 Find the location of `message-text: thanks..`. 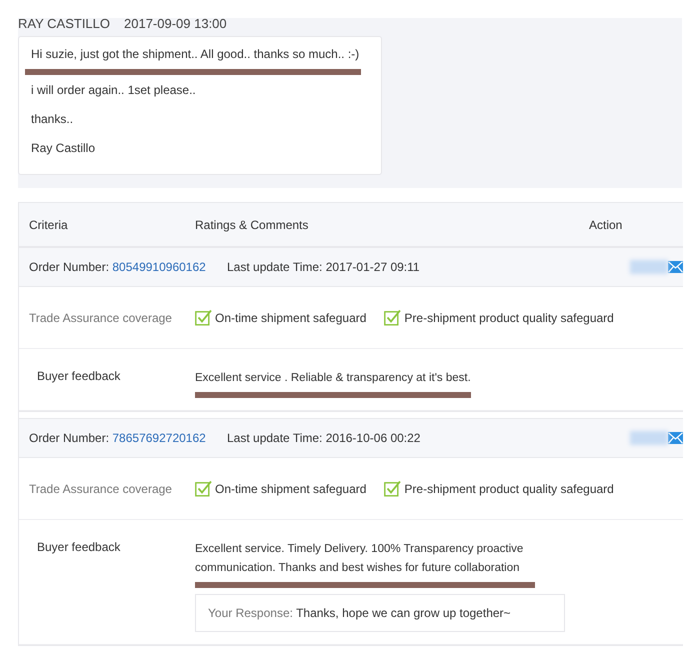

message-text: thanks.. is located at coordinates (52, 119).